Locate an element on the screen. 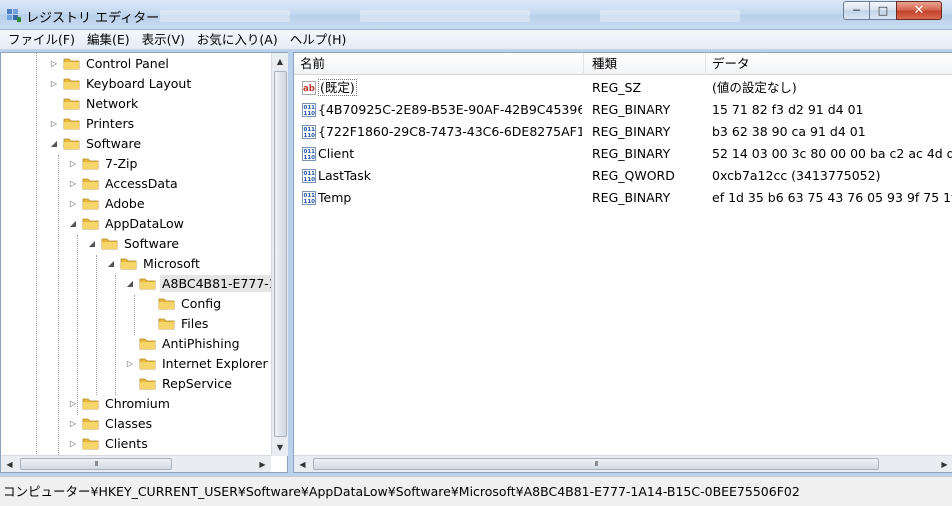  value-data: 52 14 03 00 3c 80 00 00 ba c2 ac 4d df 0 is located at coordinates (832, 153).